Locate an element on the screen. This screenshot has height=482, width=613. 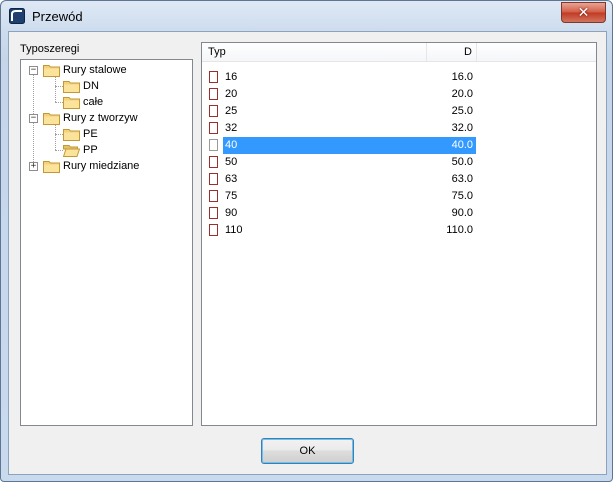
tree-node-rury-z-tworzyw: − Rury z tworzyw is located at coordinates (83, 118).